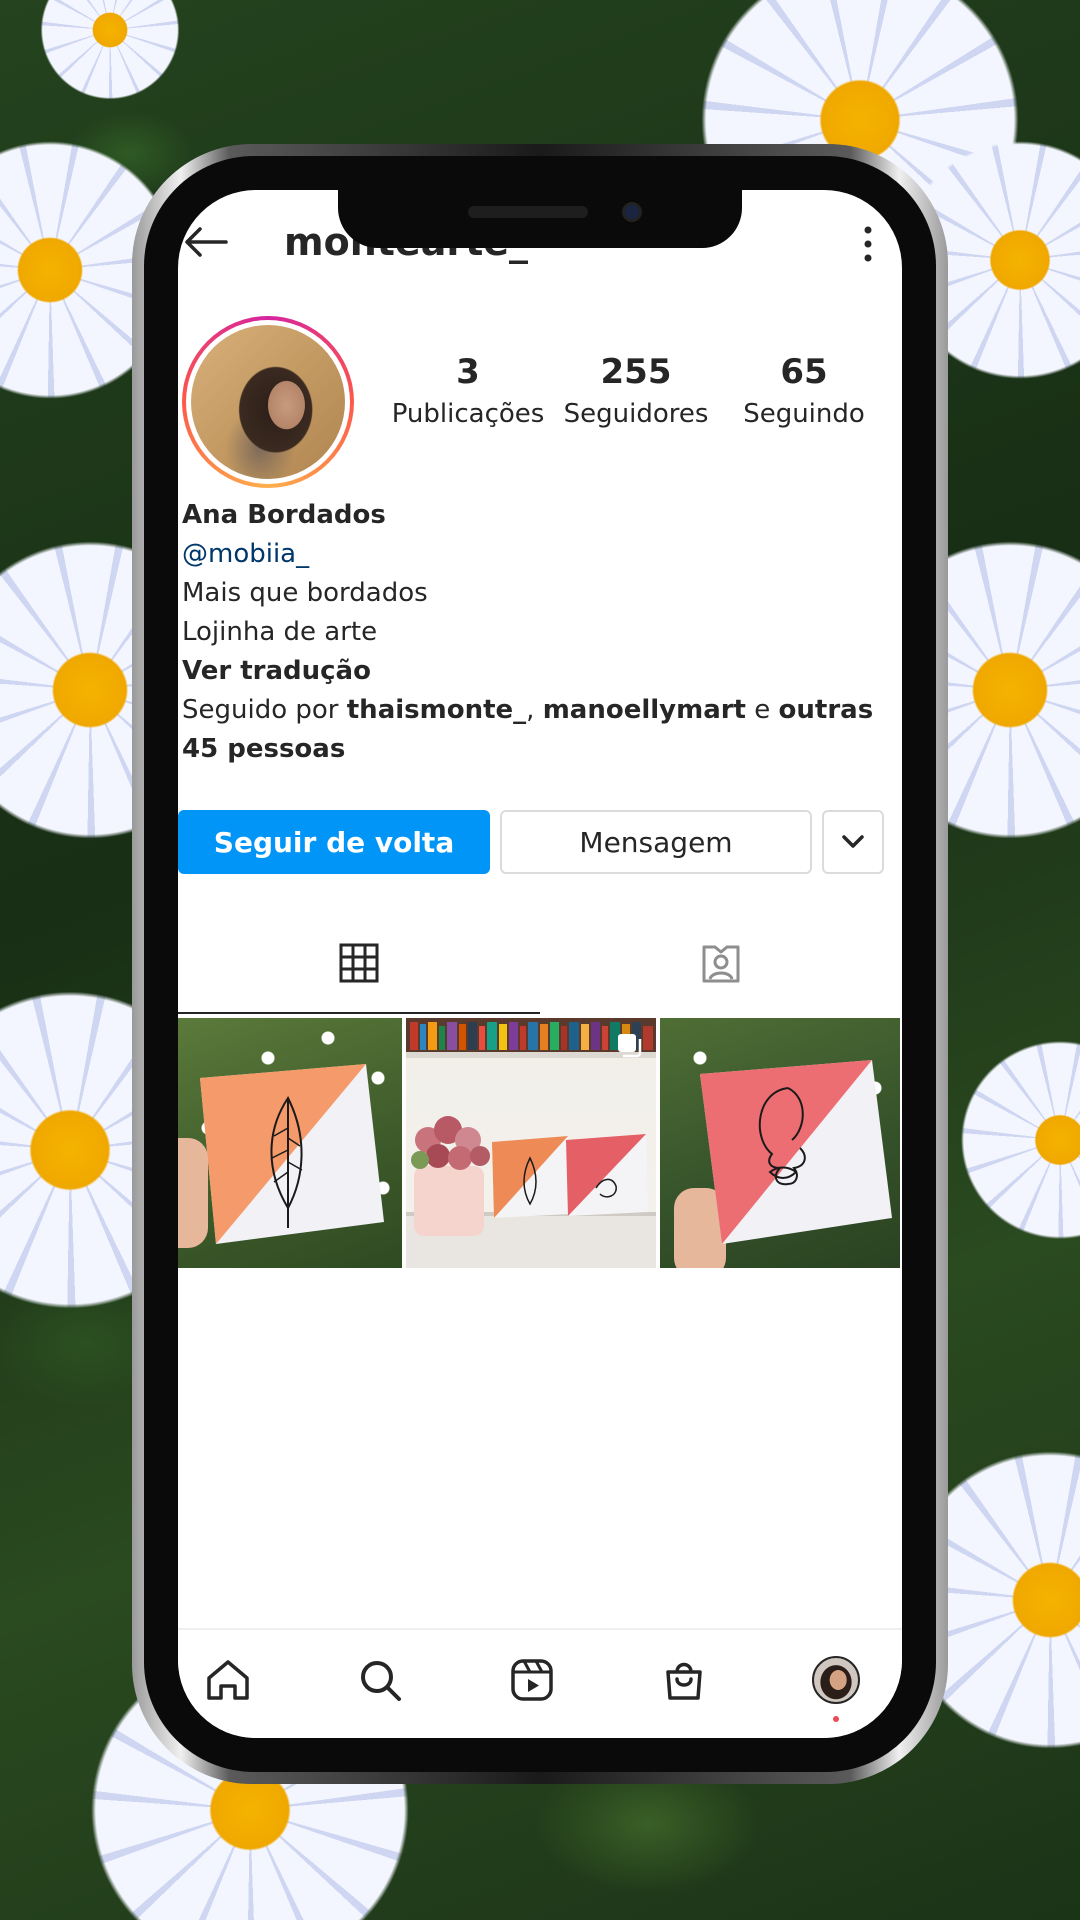  I want to click on followed-by-prefix: Seguido por, so click(264, 710).